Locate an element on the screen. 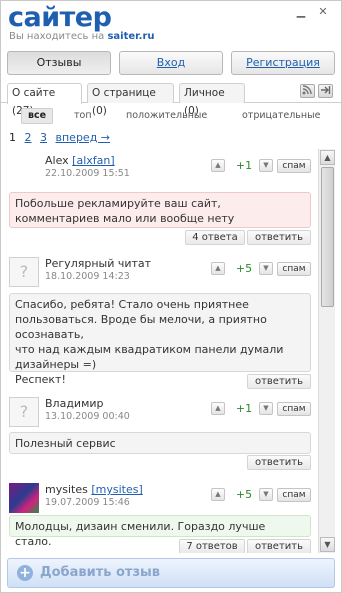 The height and width of the screenshot is (593, 342). page-3-link: 3 is located at coordinates (43, 137).